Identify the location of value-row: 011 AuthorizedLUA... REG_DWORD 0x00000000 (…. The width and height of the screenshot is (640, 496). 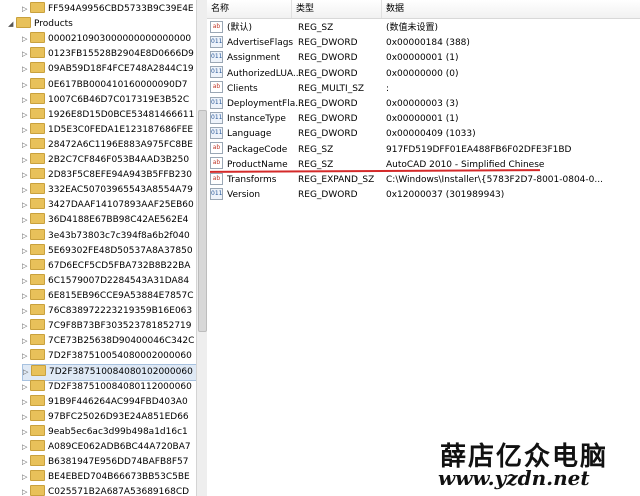
(423, 74).